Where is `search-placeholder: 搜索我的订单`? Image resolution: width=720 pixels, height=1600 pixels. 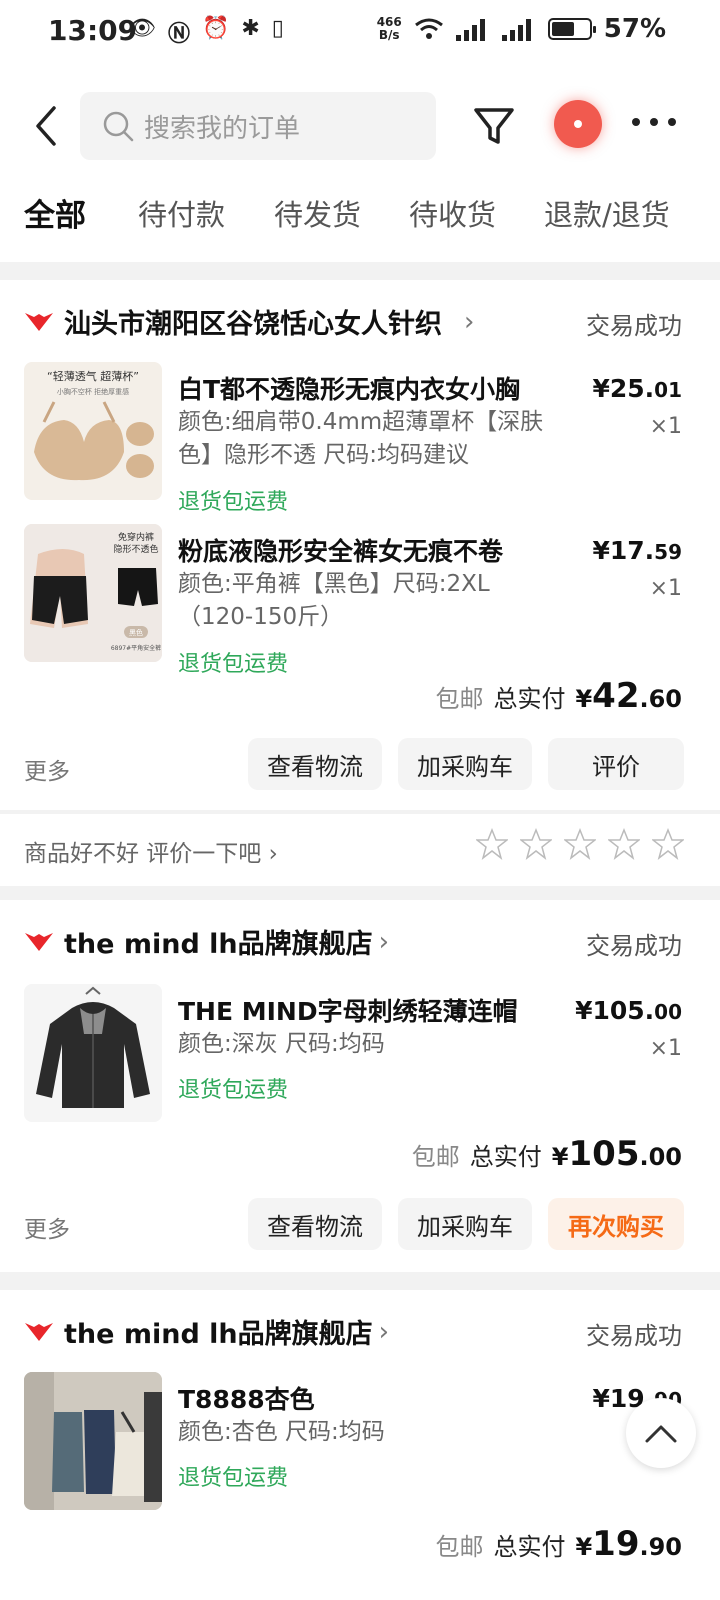 search-placeholder: 搜索我的订单 is located at coordinates (222, 128).